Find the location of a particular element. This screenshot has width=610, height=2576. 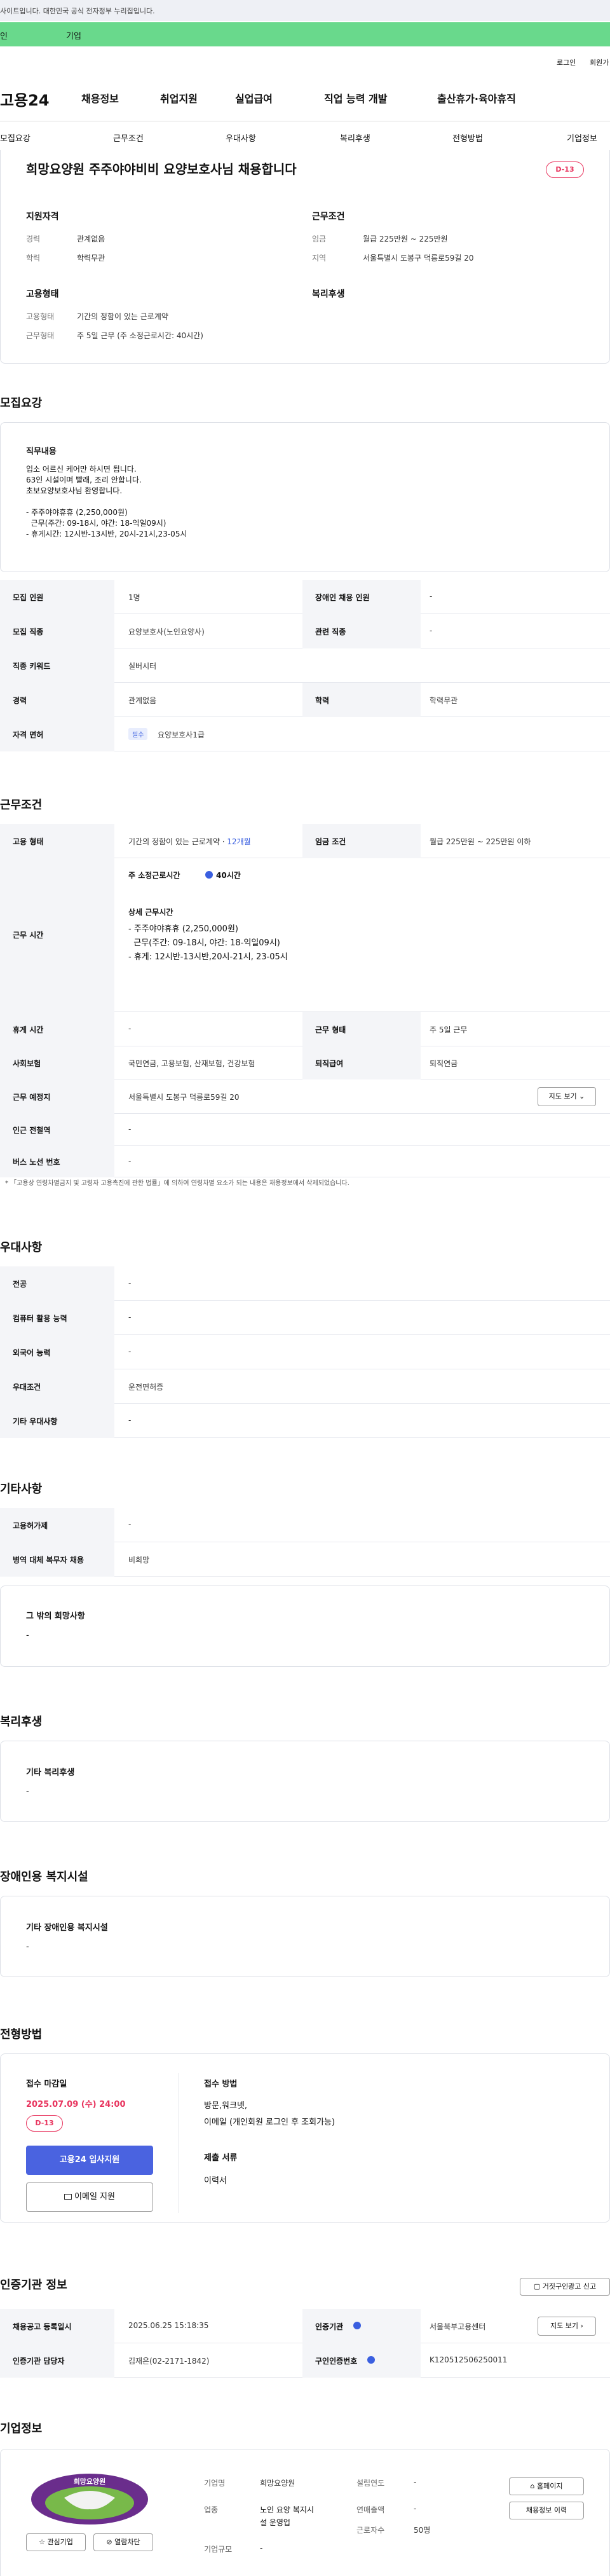

site-logo: 고용24 is located at coordinates (25, 99).